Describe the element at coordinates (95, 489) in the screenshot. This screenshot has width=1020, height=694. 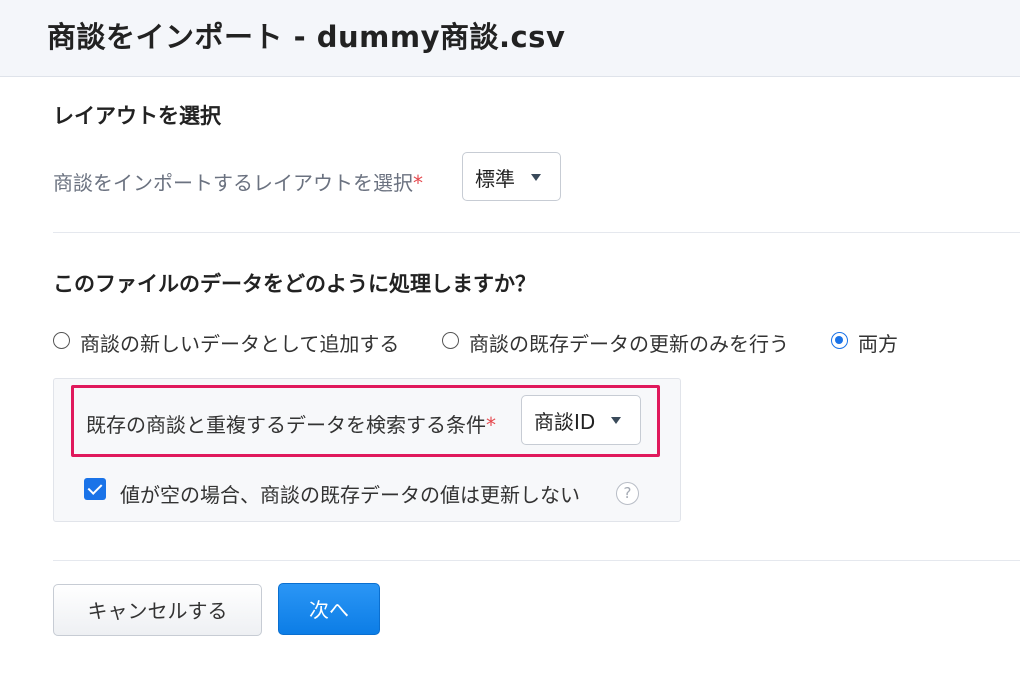
I see `skip-empty-values-checkbox` at that location.